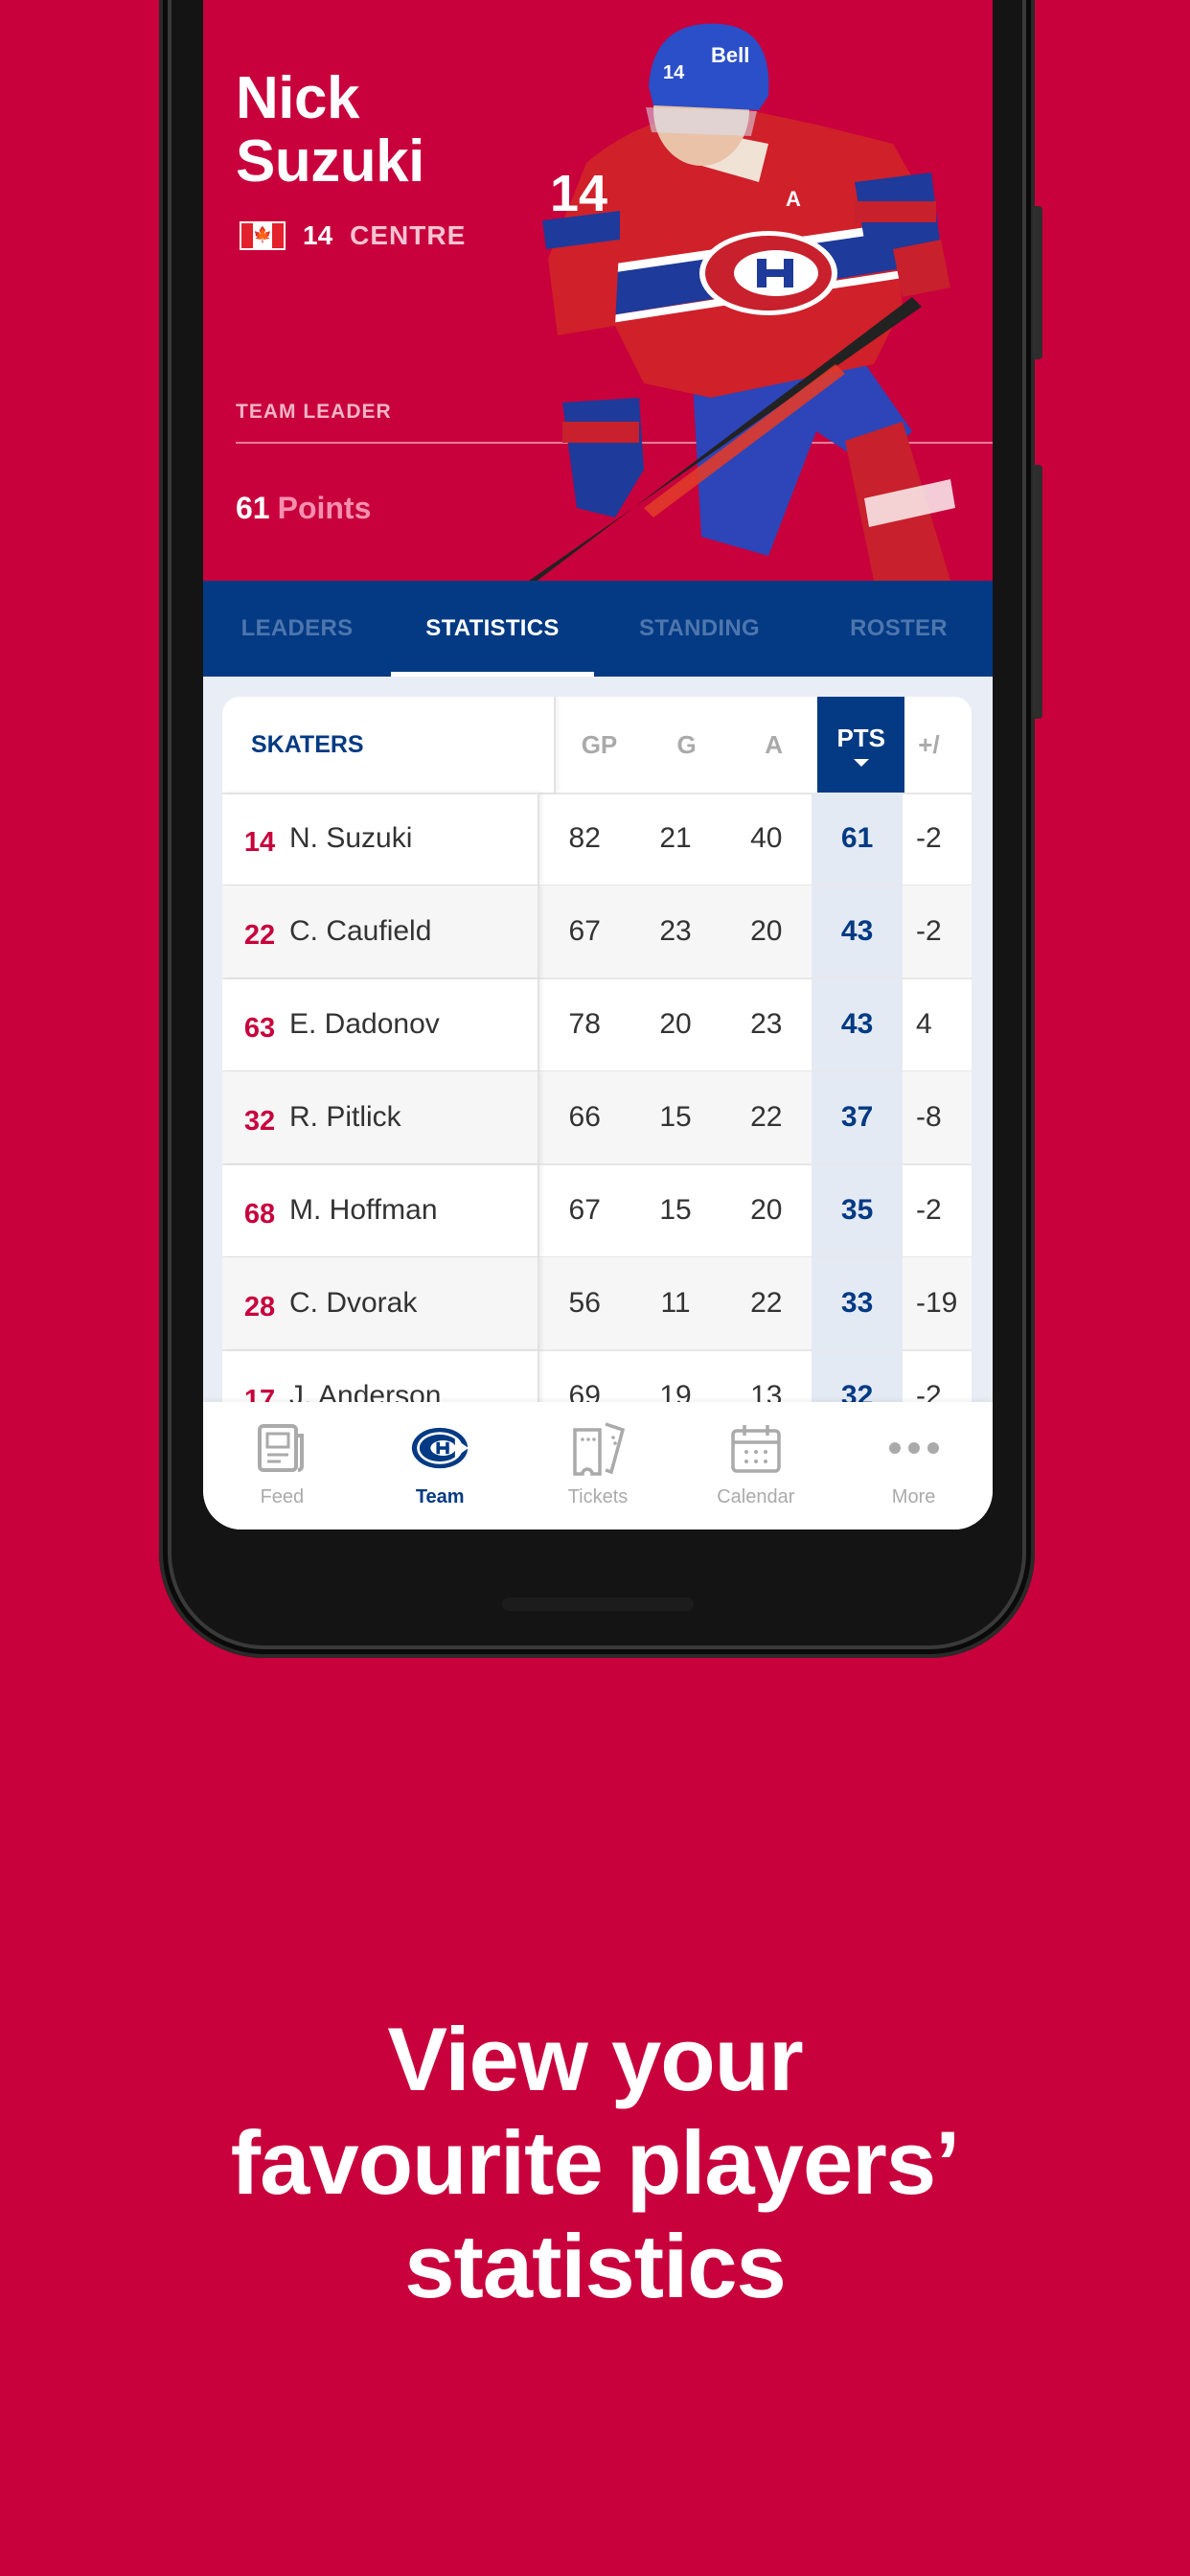 Image resolution: width=1190 pixels, height=2576 pixels. What do you see at coordinates (936, 1303) in the screenshot?
I see `plus-minus: -19` at bounding box center [936, 1303].